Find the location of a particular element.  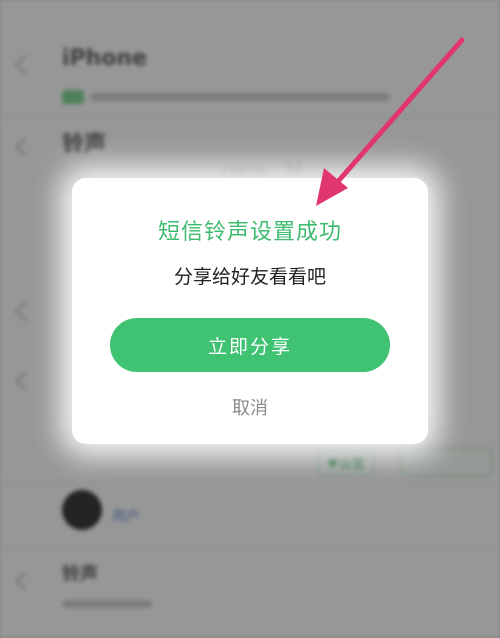

cancel-button: 取消 is located at coordinates (250, 407).